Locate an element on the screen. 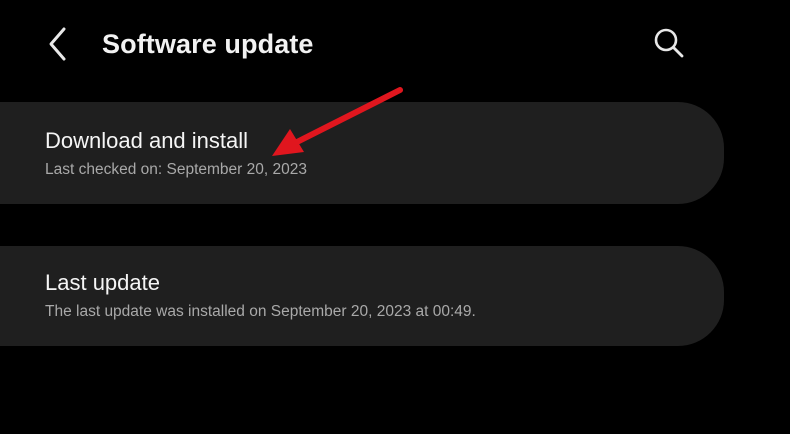 This screenshot has height=434, width=790. download-and-install-title: Download and install is located at coordinates (147, 140).